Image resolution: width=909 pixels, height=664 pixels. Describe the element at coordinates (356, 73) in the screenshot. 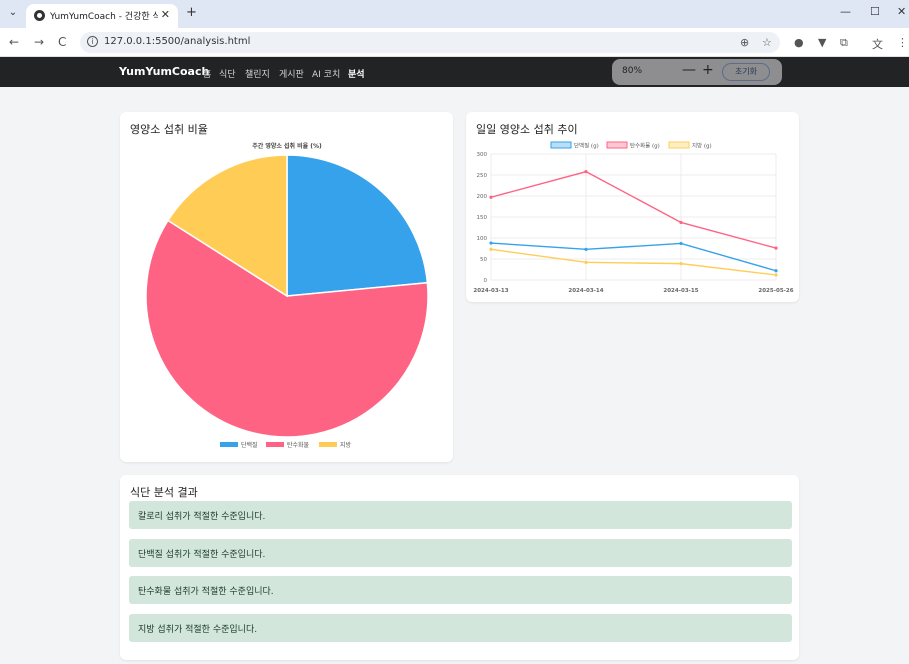

I see `nav-analysis: 분석` at that location.